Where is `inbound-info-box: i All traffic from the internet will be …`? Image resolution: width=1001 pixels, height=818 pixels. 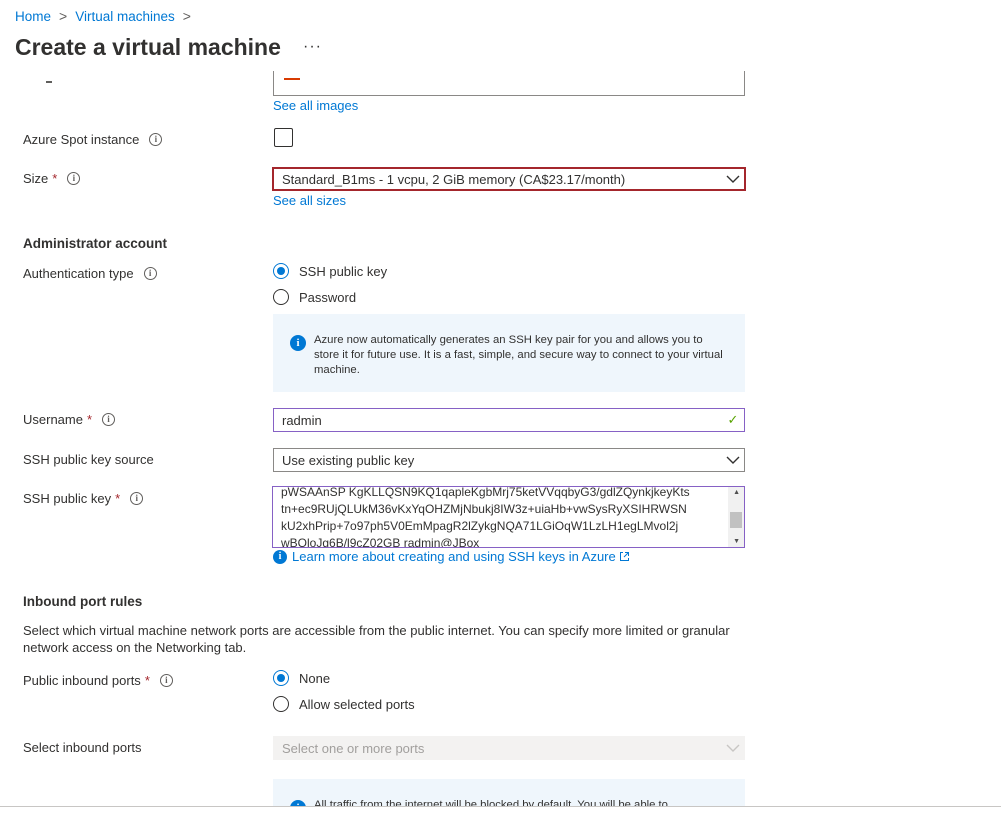
inbound-info-box: i All traffic from the internet will be … is located at coordinates (509, 793).